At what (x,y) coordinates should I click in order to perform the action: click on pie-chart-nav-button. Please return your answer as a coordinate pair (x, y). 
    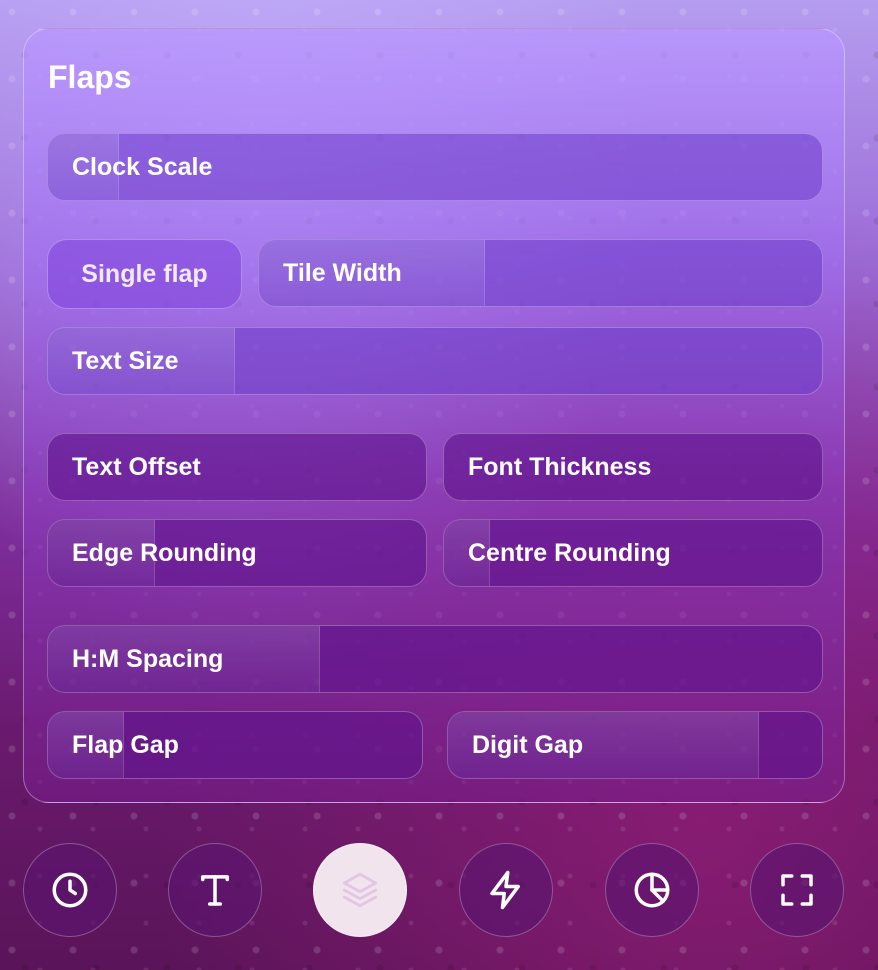
    Looking at the image, I should click on (652, 890).